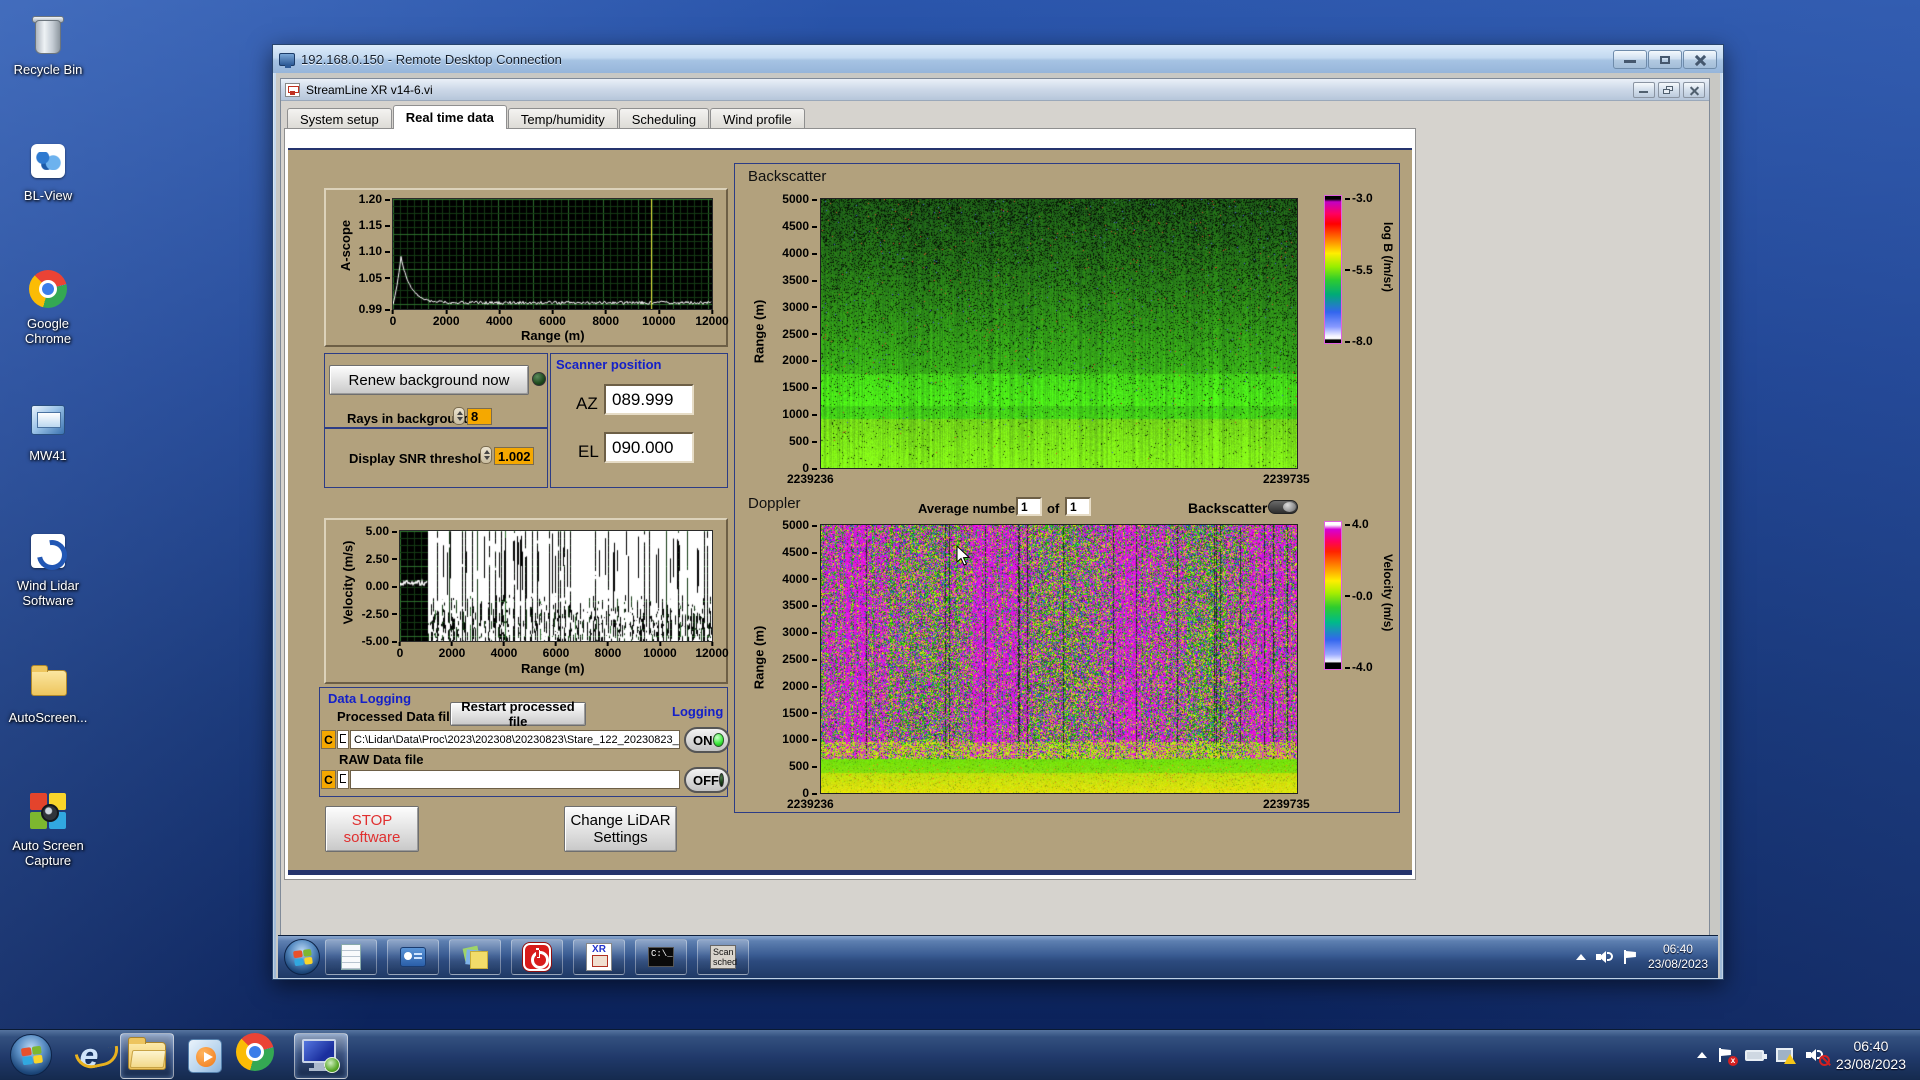  Describe the element at coordinates (449, 117) in the screenshot. I see `tab-real-time-data: Real time data` at that location.